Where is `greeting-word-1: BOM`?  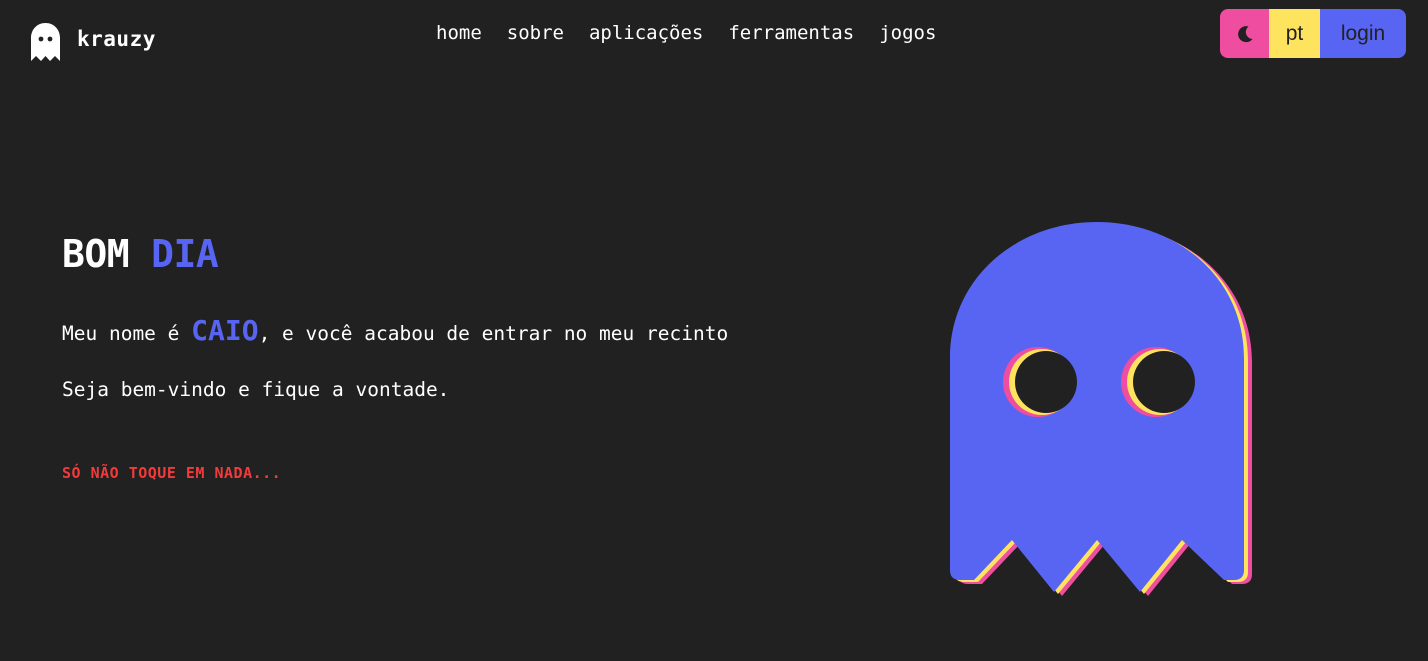
greeting-word-1: BOM is located at coordinates (96, 254).